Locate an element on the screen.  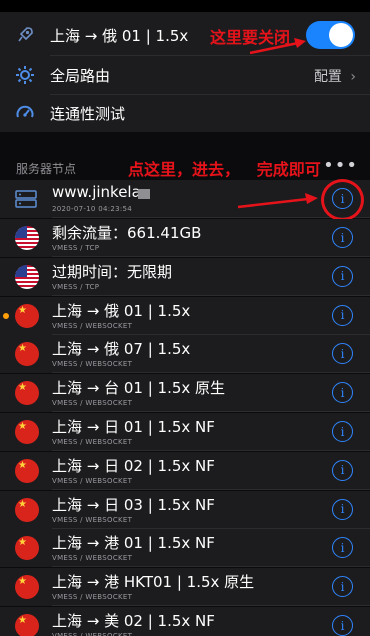
global-routing-label: 全局路由 is located at coordinates (80, 76).